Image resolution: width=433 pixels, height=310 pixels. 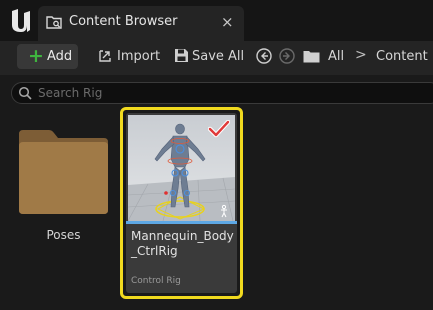 What do you see at coordinates (123, 21) in the screenshot?
I see `tab-title: Content Browser` at bounding box center [123, 21].